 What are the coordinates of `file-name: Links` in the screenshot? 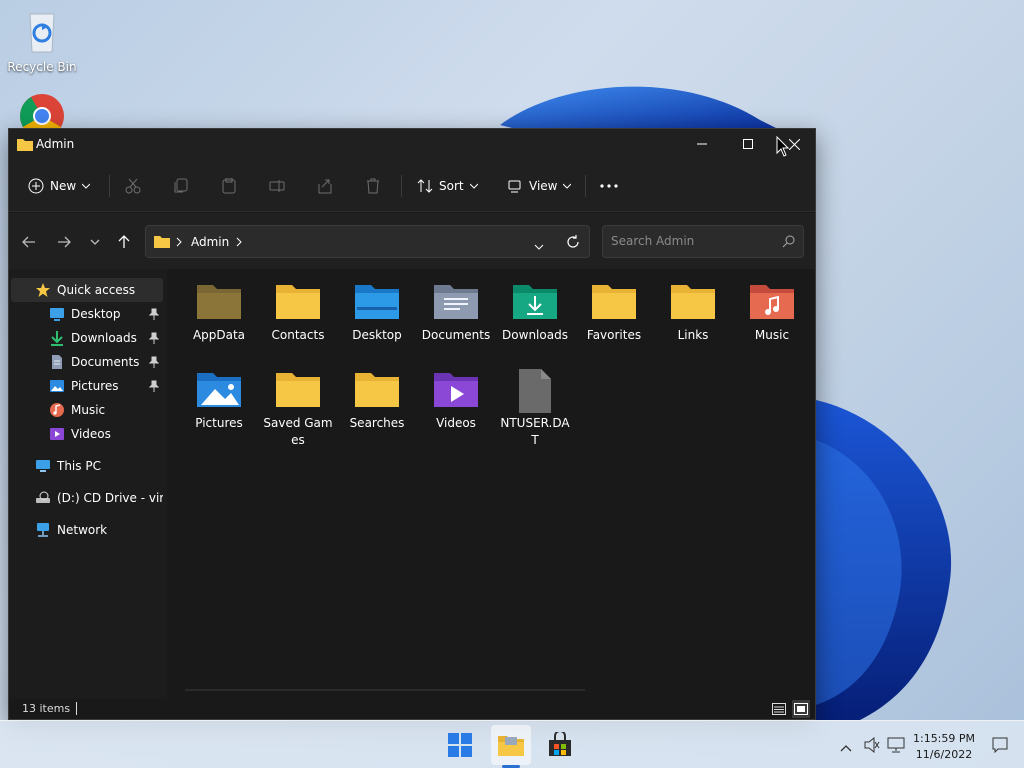 It's located at (693, 335).